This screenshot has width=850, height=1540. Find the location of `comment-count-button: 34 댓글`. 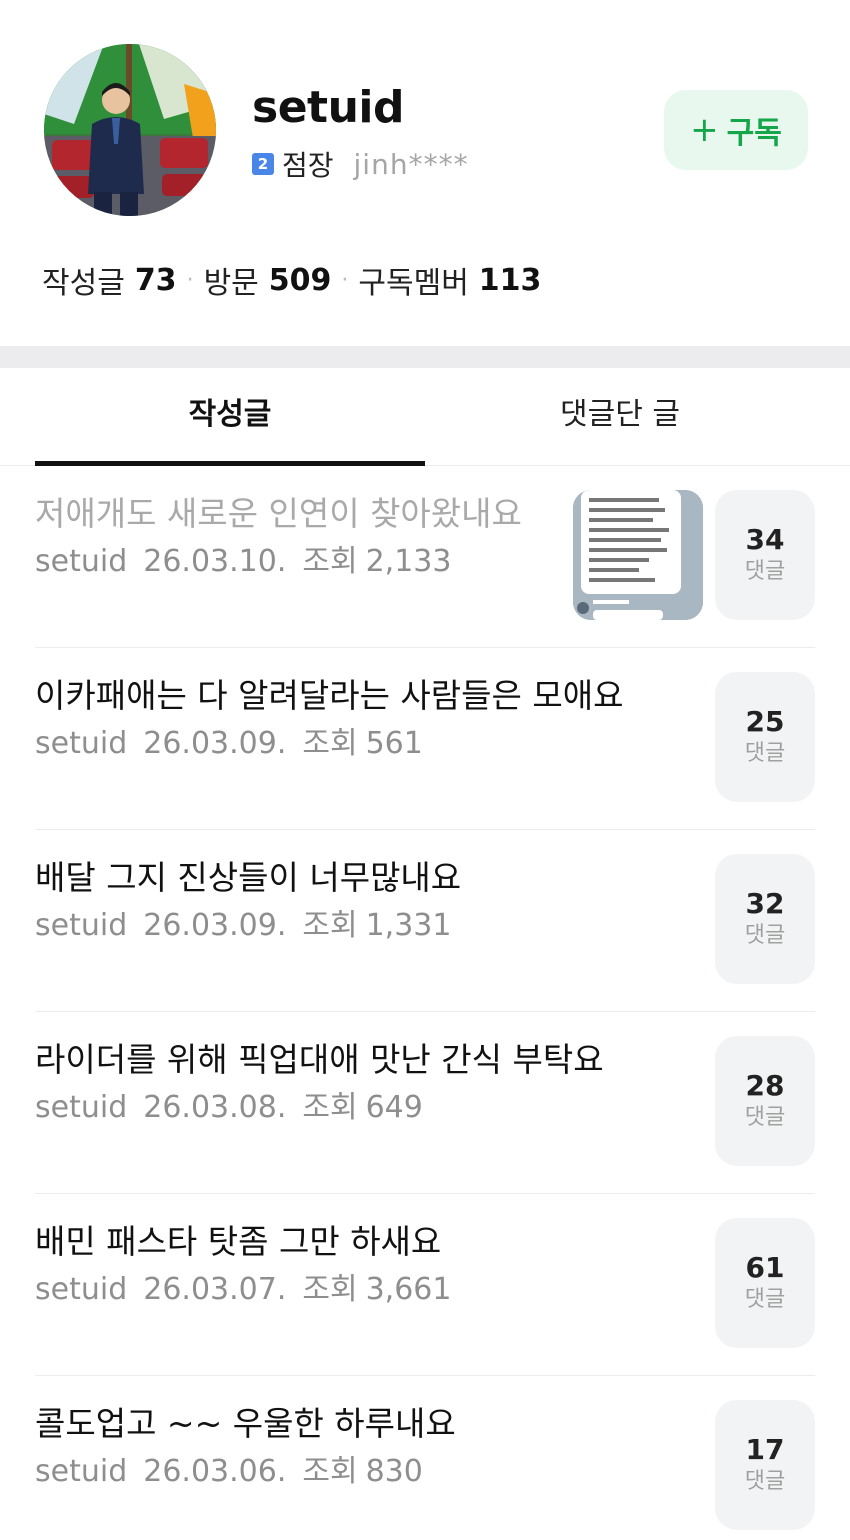

comment-count-button: 34 댓글 is located at coordinates (765, 555).